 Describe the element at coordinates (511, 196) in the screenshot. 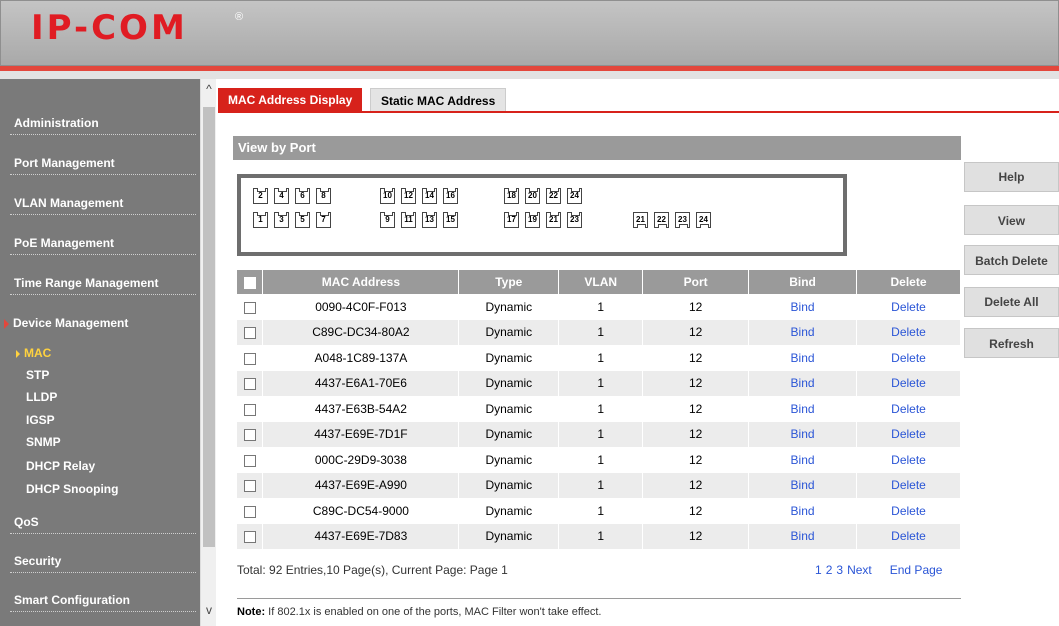

I see `port-18-icon: 18` at that location.